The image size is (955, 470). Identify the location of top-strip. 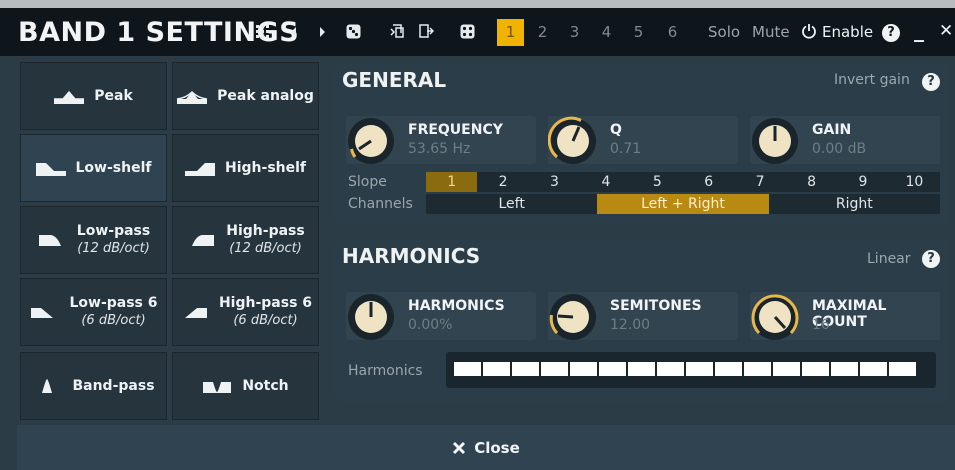
(477, 4).